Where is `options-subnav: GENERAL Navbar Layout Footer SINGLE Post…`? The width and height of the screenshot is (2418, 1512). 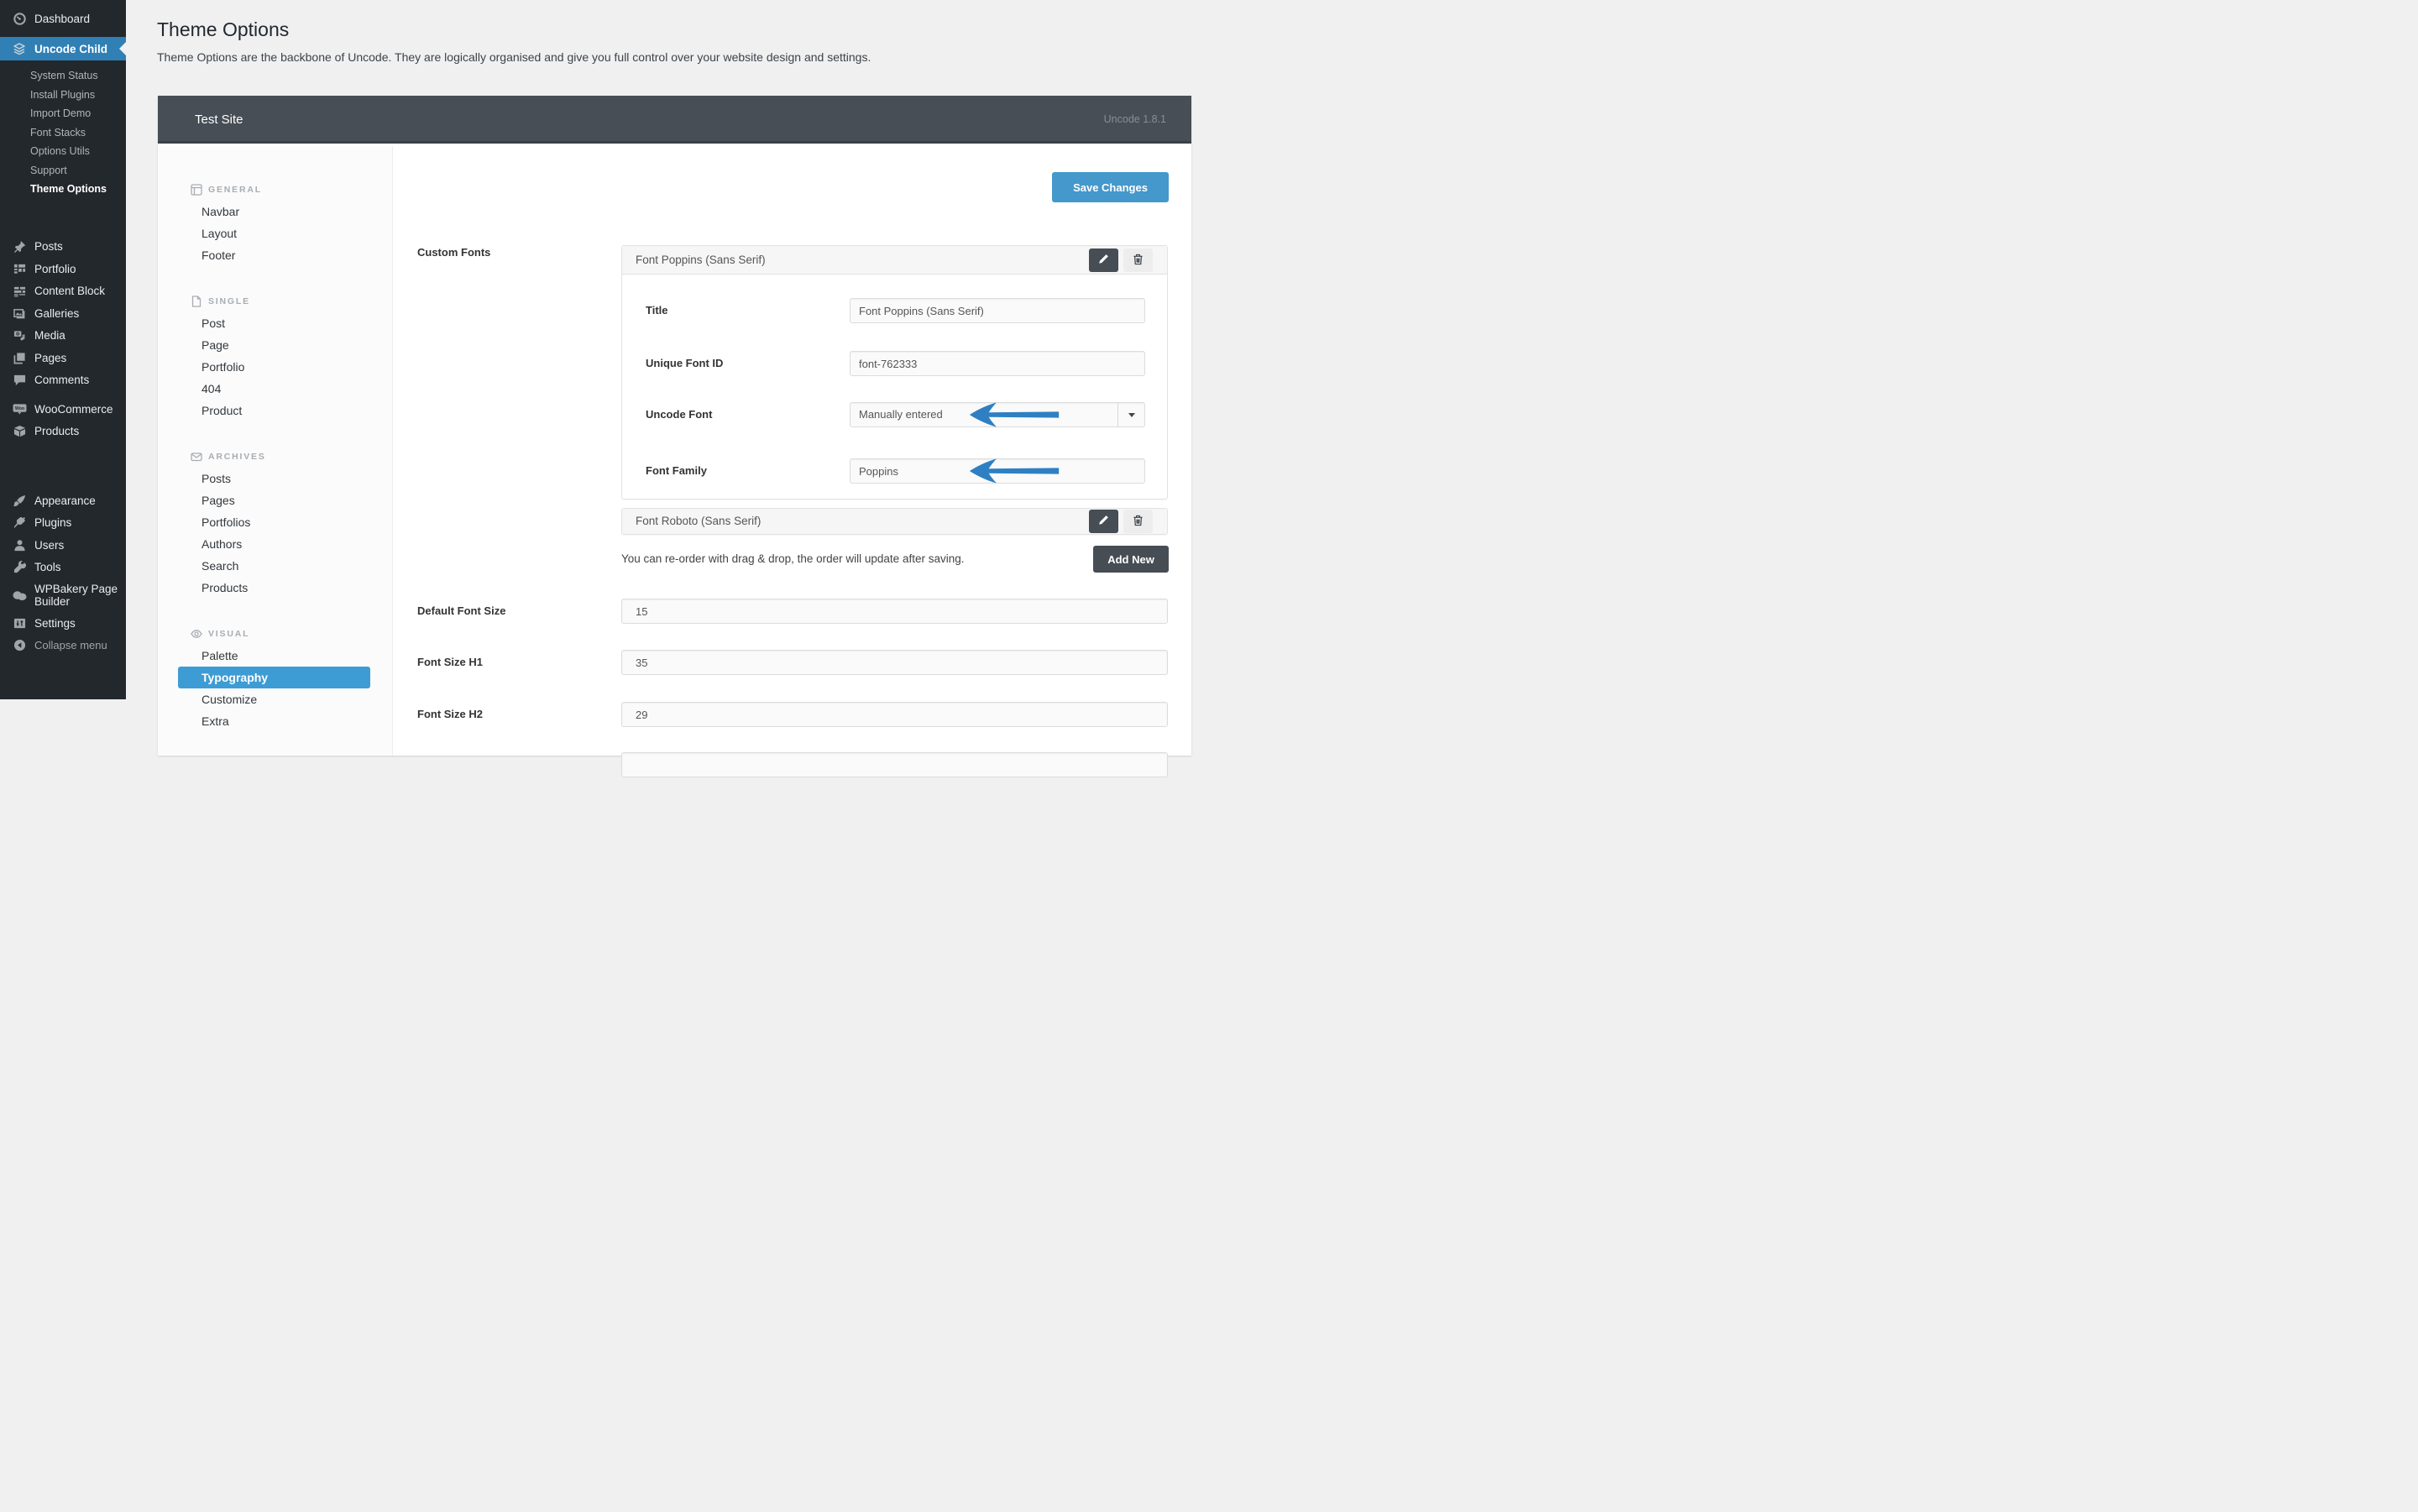
options-subnav: GENERAL Navbar Layout Footer SINGLE Post… is located at coordinates (275, 451).